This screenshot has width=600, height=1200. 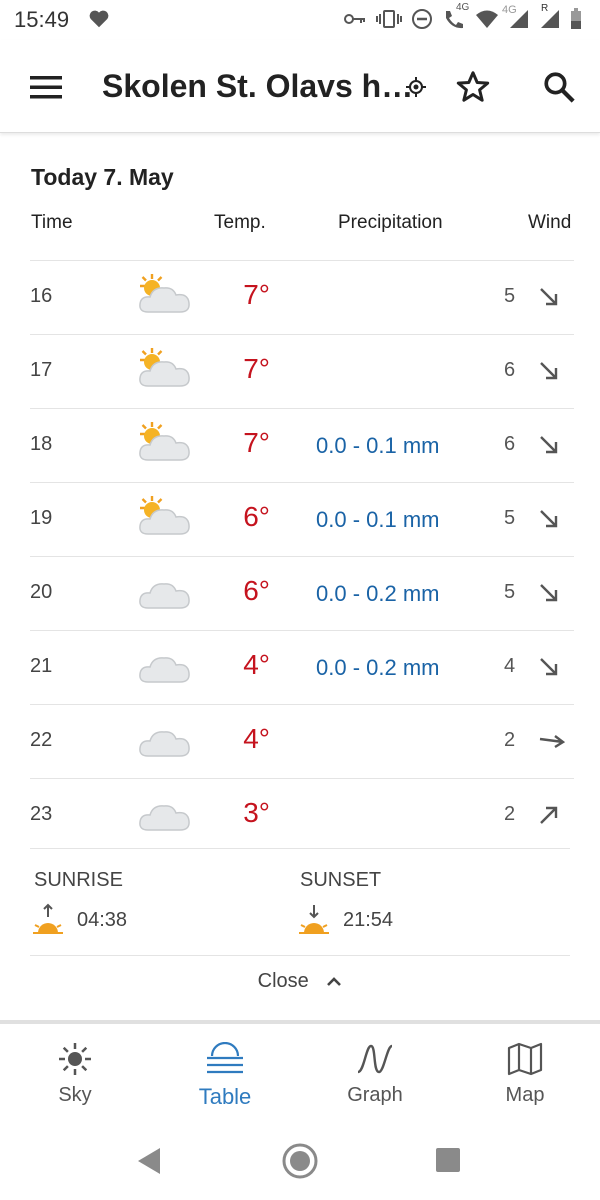 What do you see at coordinates (41, 370) in the screenshot?
I see `row-time: 17` at bounding box center [41, 370].